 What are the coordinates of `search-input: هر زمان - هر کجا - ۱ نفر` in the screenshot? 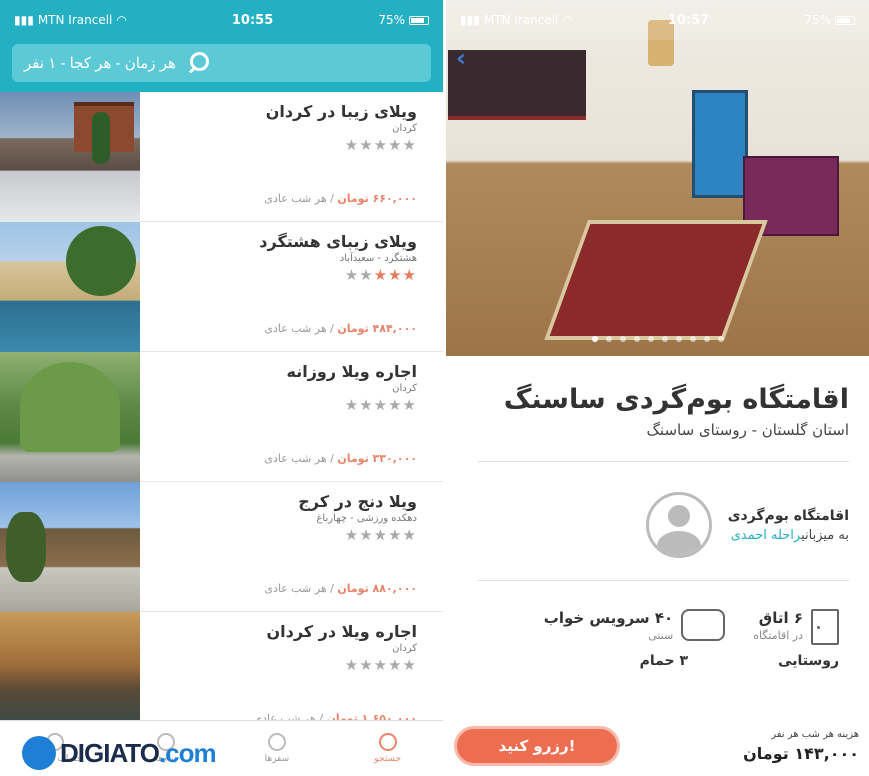 It's located at (100, 63).